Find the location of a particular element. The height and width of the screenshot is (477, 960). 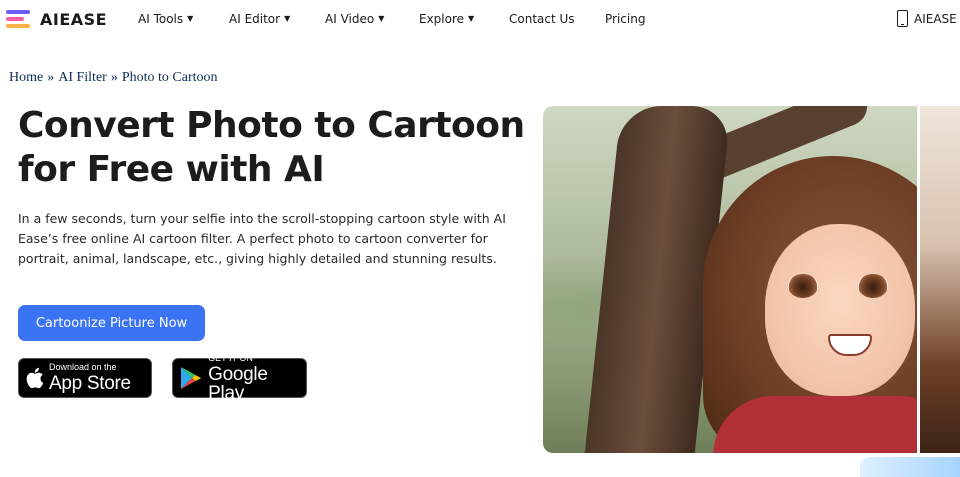

cartoonize-button: Cartoonize Picture Now is located at coordinates (111, 323).